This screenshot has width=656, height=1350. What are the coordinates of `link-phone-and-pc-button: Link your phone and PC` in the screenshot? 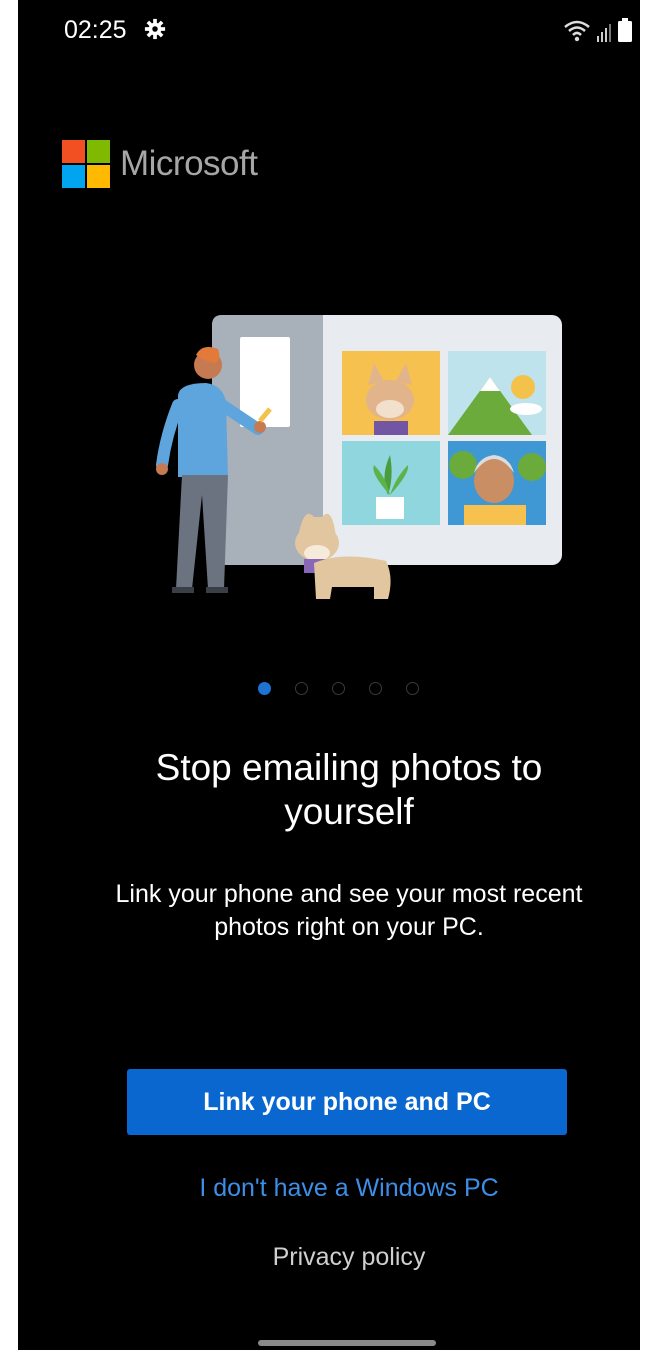 It's located at (347, 1102).